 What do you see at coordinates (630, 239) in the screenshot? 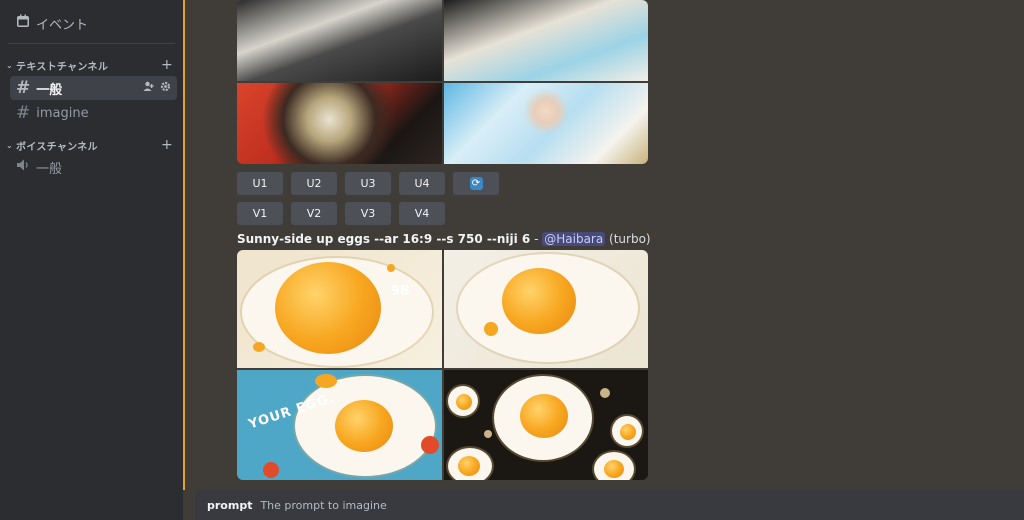
I see `job-mode: (turbo)` at bounding box center [630, 239].